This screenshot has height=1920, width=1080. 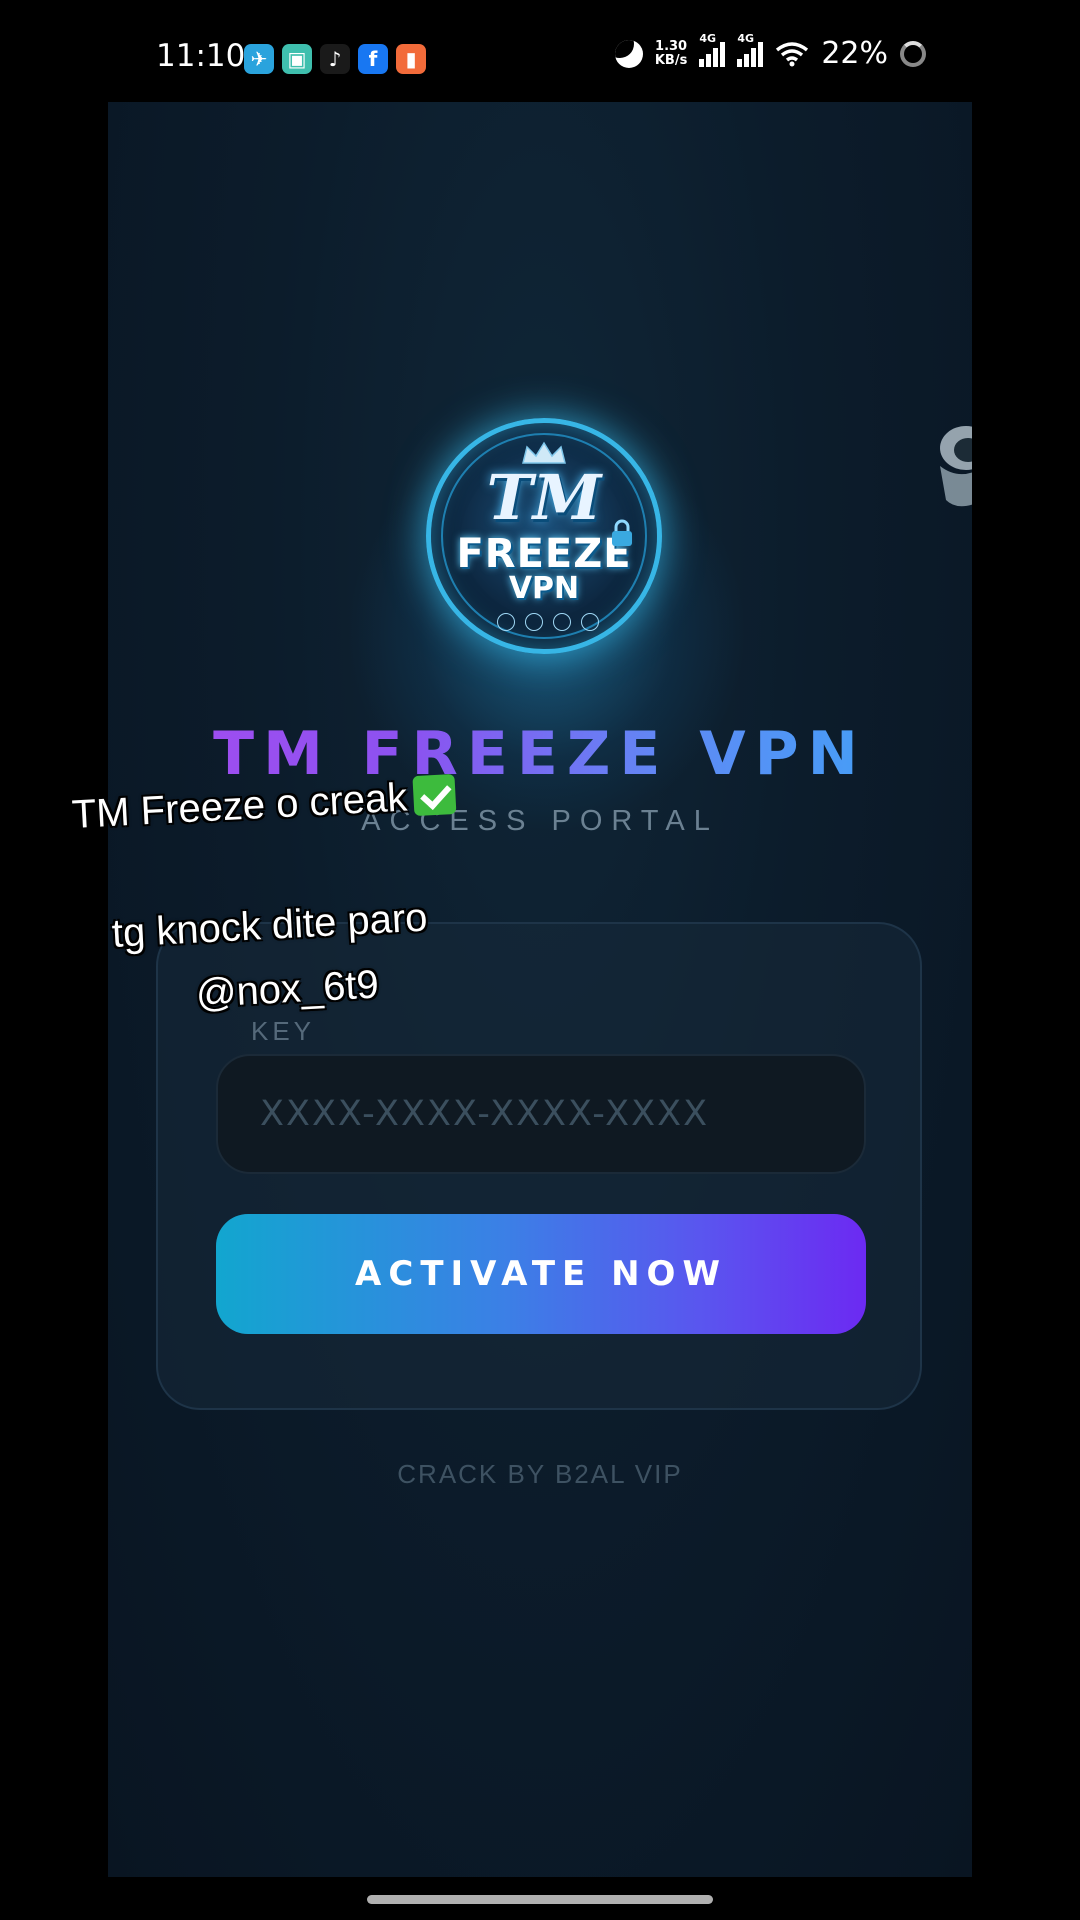 I want to click on status-bar: 11:10 ✈ ▣ ♪ f ▮ 1.30 KB/s 4G 4G 22%, so click(x=540, y=50).